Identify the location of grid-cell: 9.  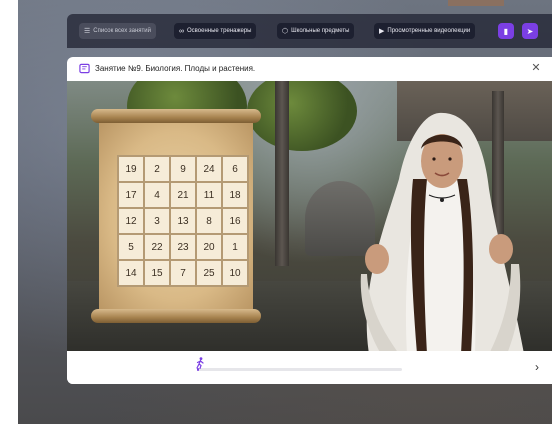
(183, 169).